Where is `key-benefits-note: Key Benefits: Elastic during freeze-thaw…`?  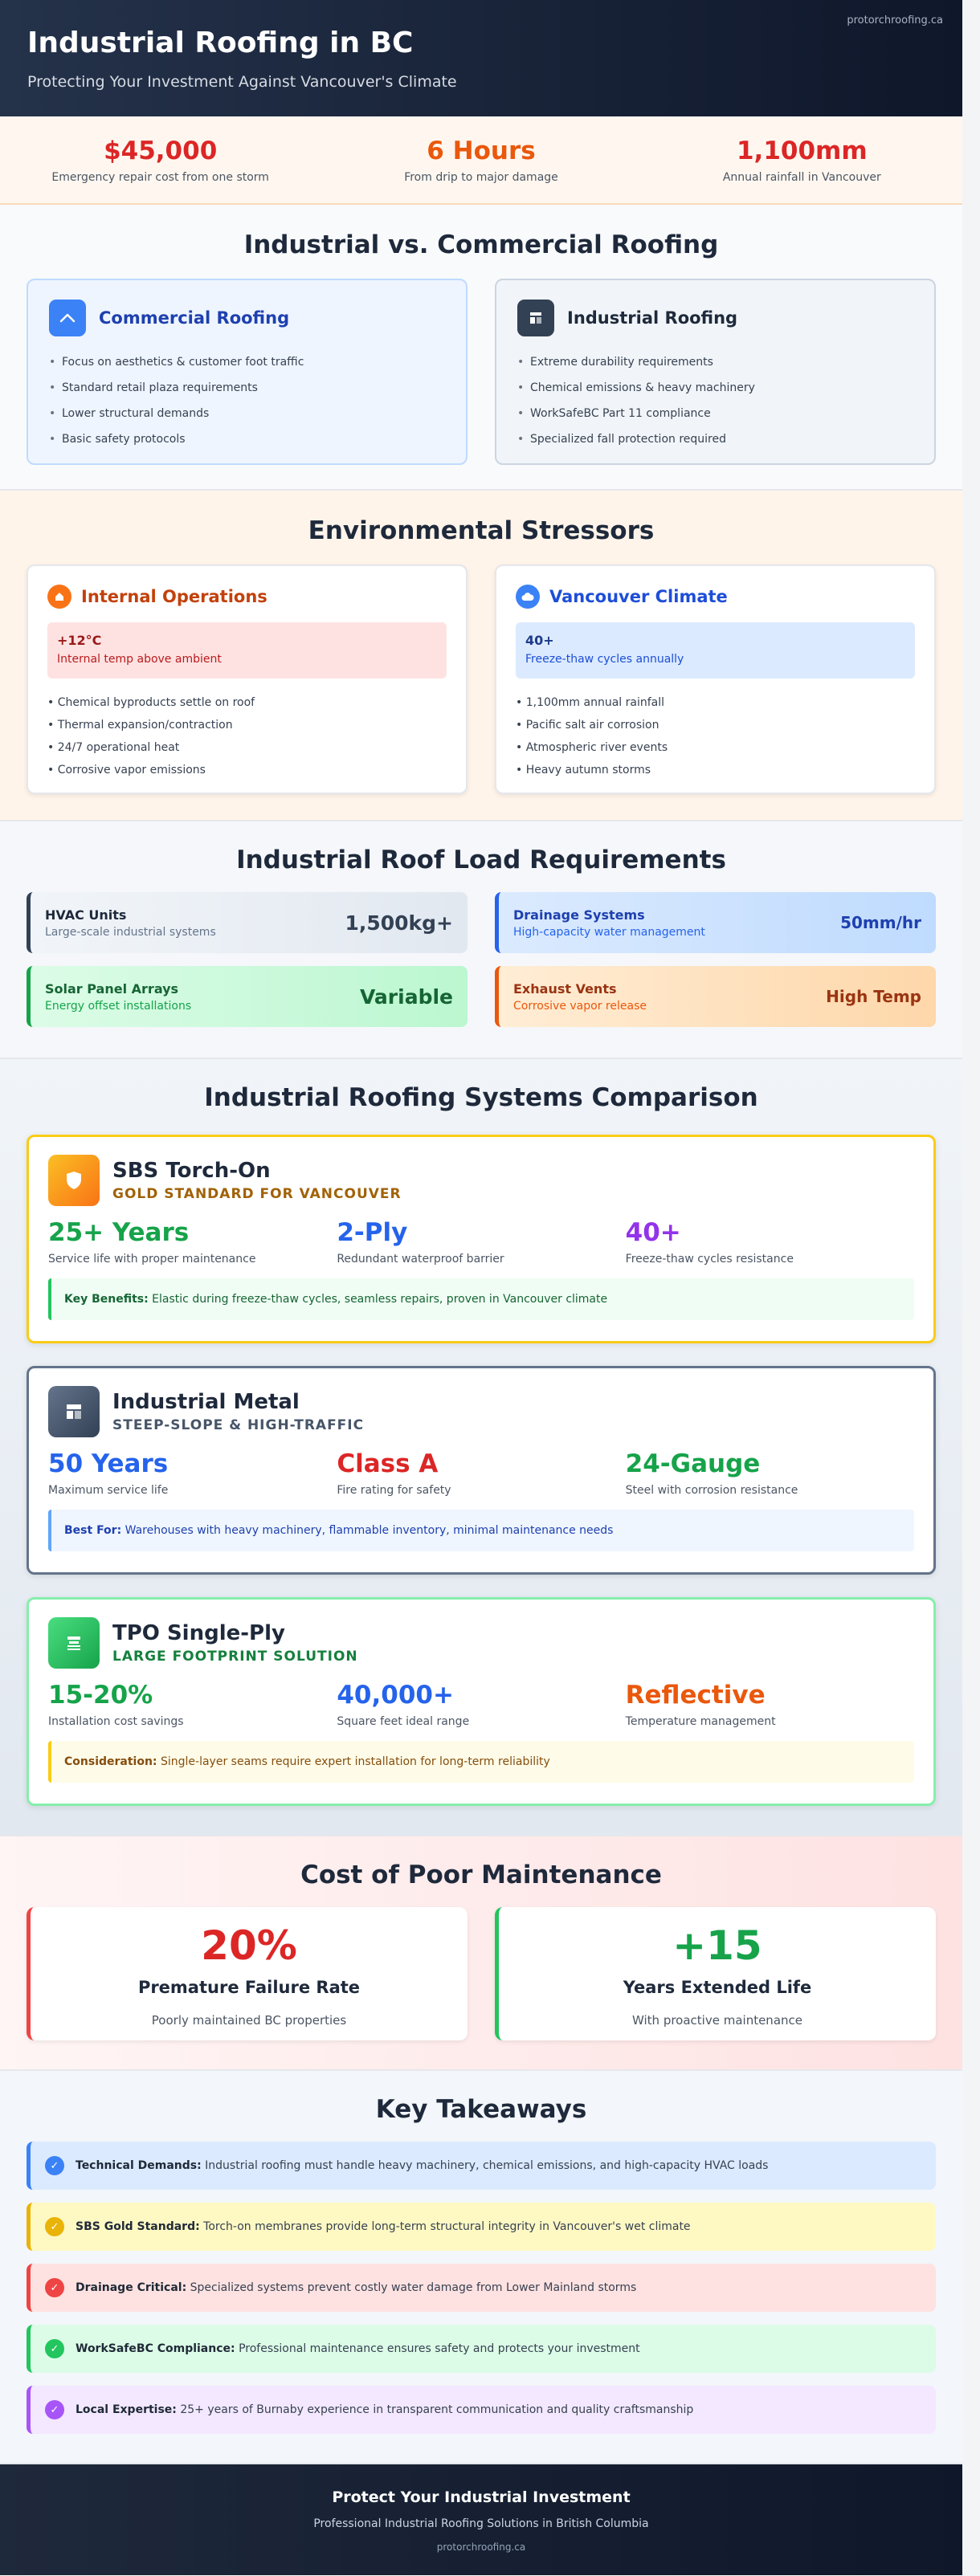
key-benefits-note: Key Benefits: Elastic during freeze-thaw… is located at coordinates (481, 1299).